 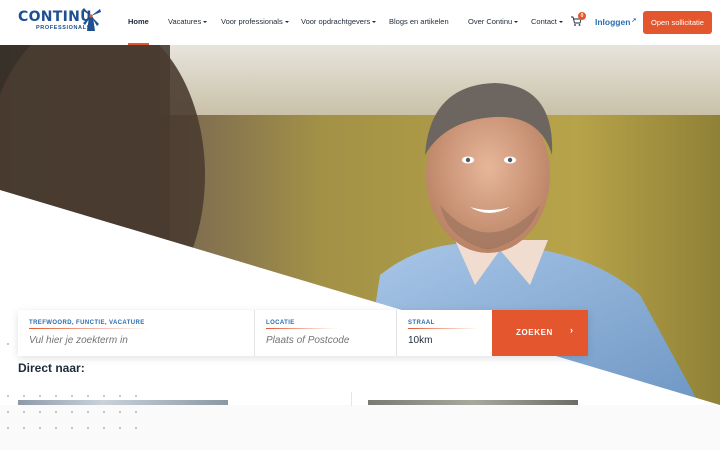 What do you see at coordinates (129, 340) in the screenshot?
I see `keyword-input` at bounding box center [129, 340].